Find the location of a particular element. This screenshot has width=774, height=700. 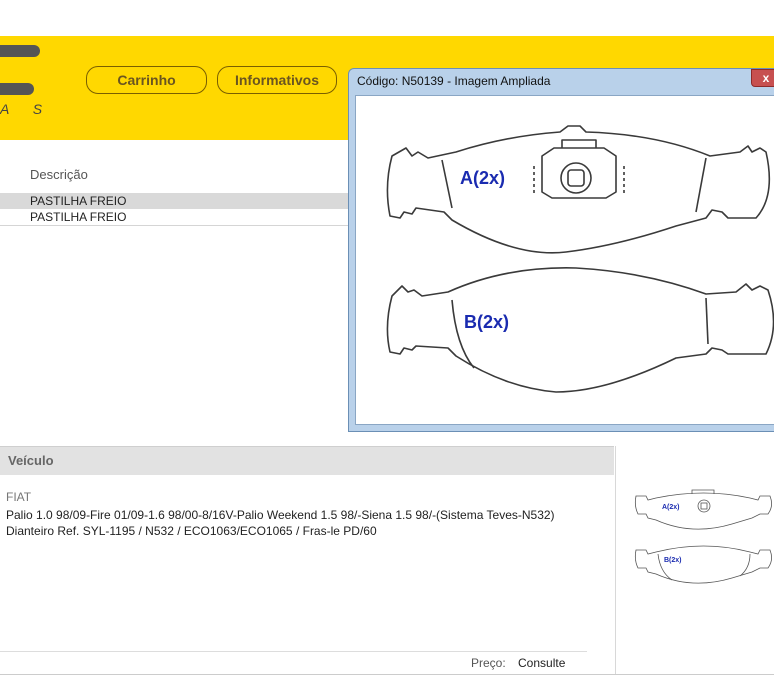

logo-text: A S is located at coordinates (26, 109).